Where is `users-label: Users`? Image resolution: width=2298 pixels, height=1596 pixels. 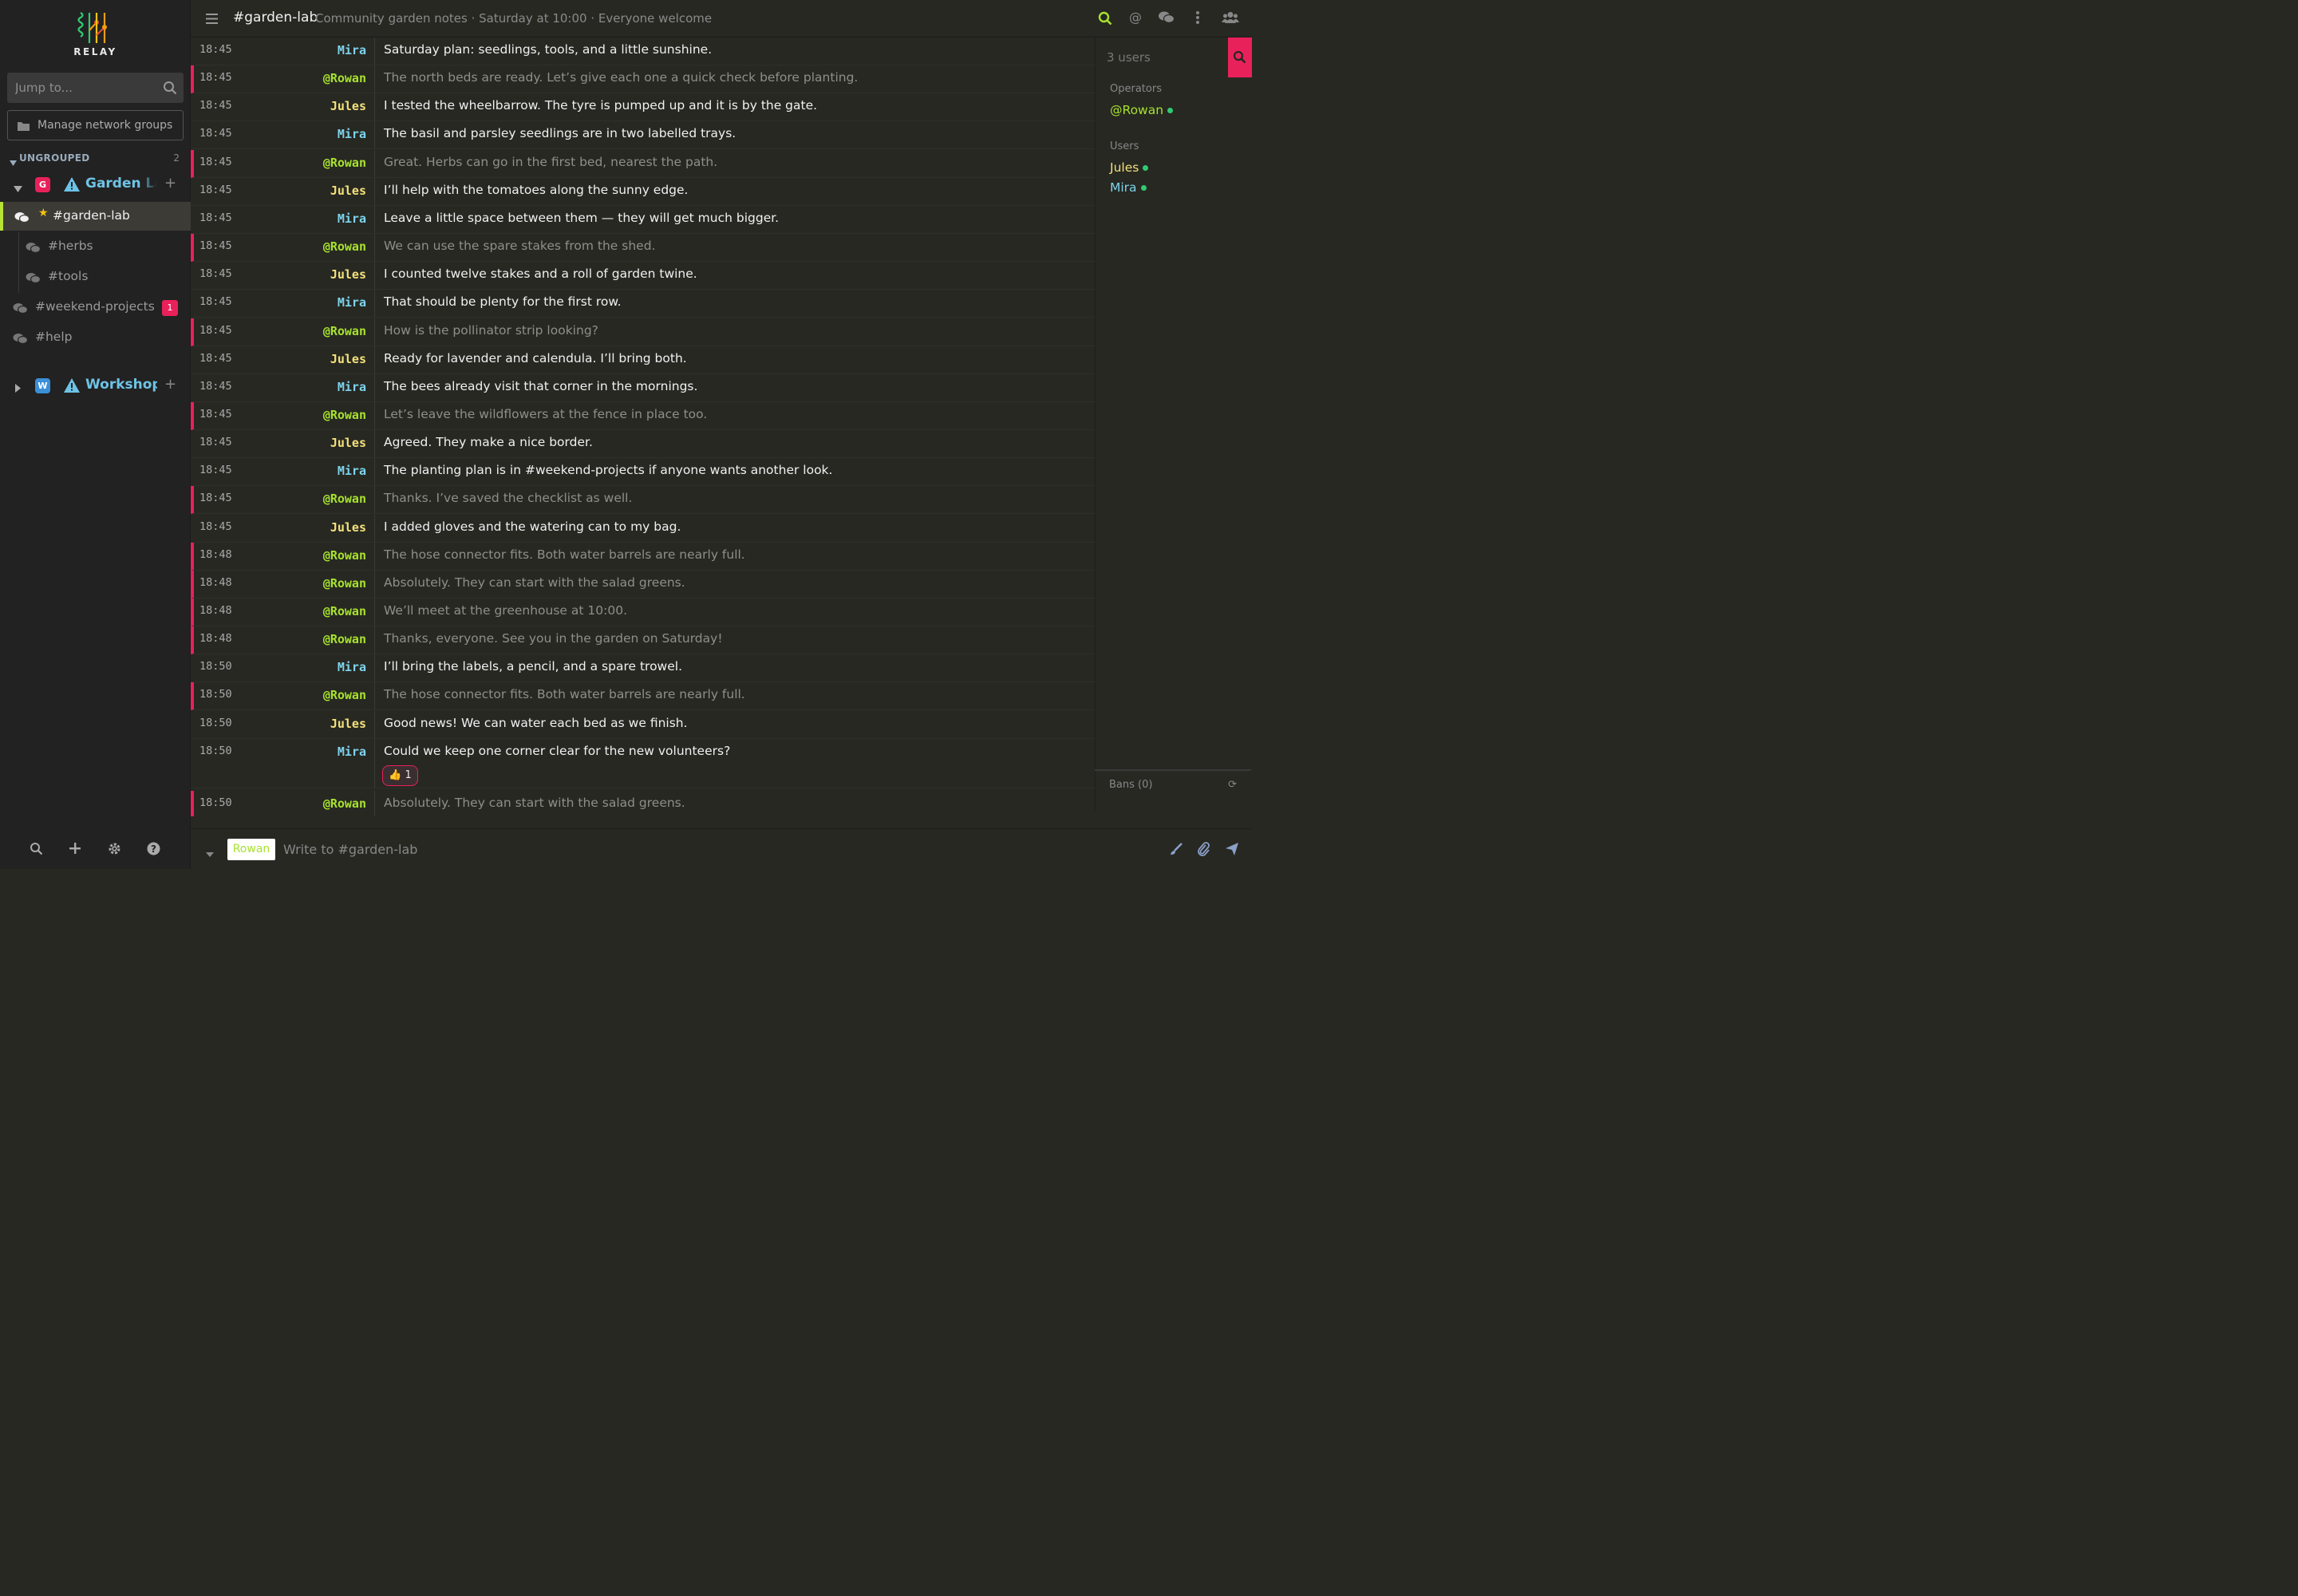
users-label: Users is located at coordinates (1124, 146).